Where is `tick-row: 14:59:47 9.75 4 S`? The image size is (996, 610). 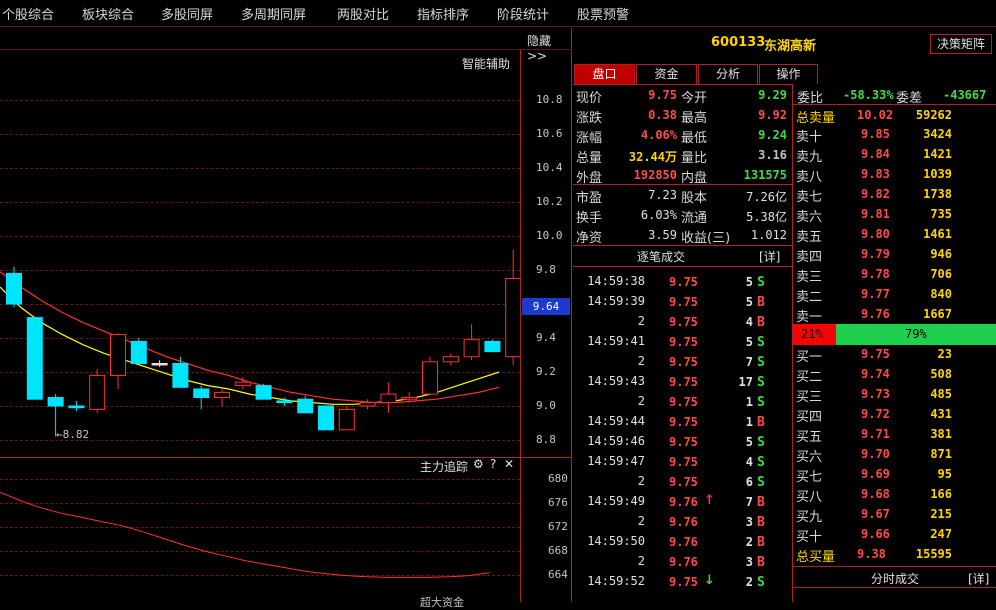
tick-row: 14:59:47 9.75 4 S is located at coordinates (682, 463).